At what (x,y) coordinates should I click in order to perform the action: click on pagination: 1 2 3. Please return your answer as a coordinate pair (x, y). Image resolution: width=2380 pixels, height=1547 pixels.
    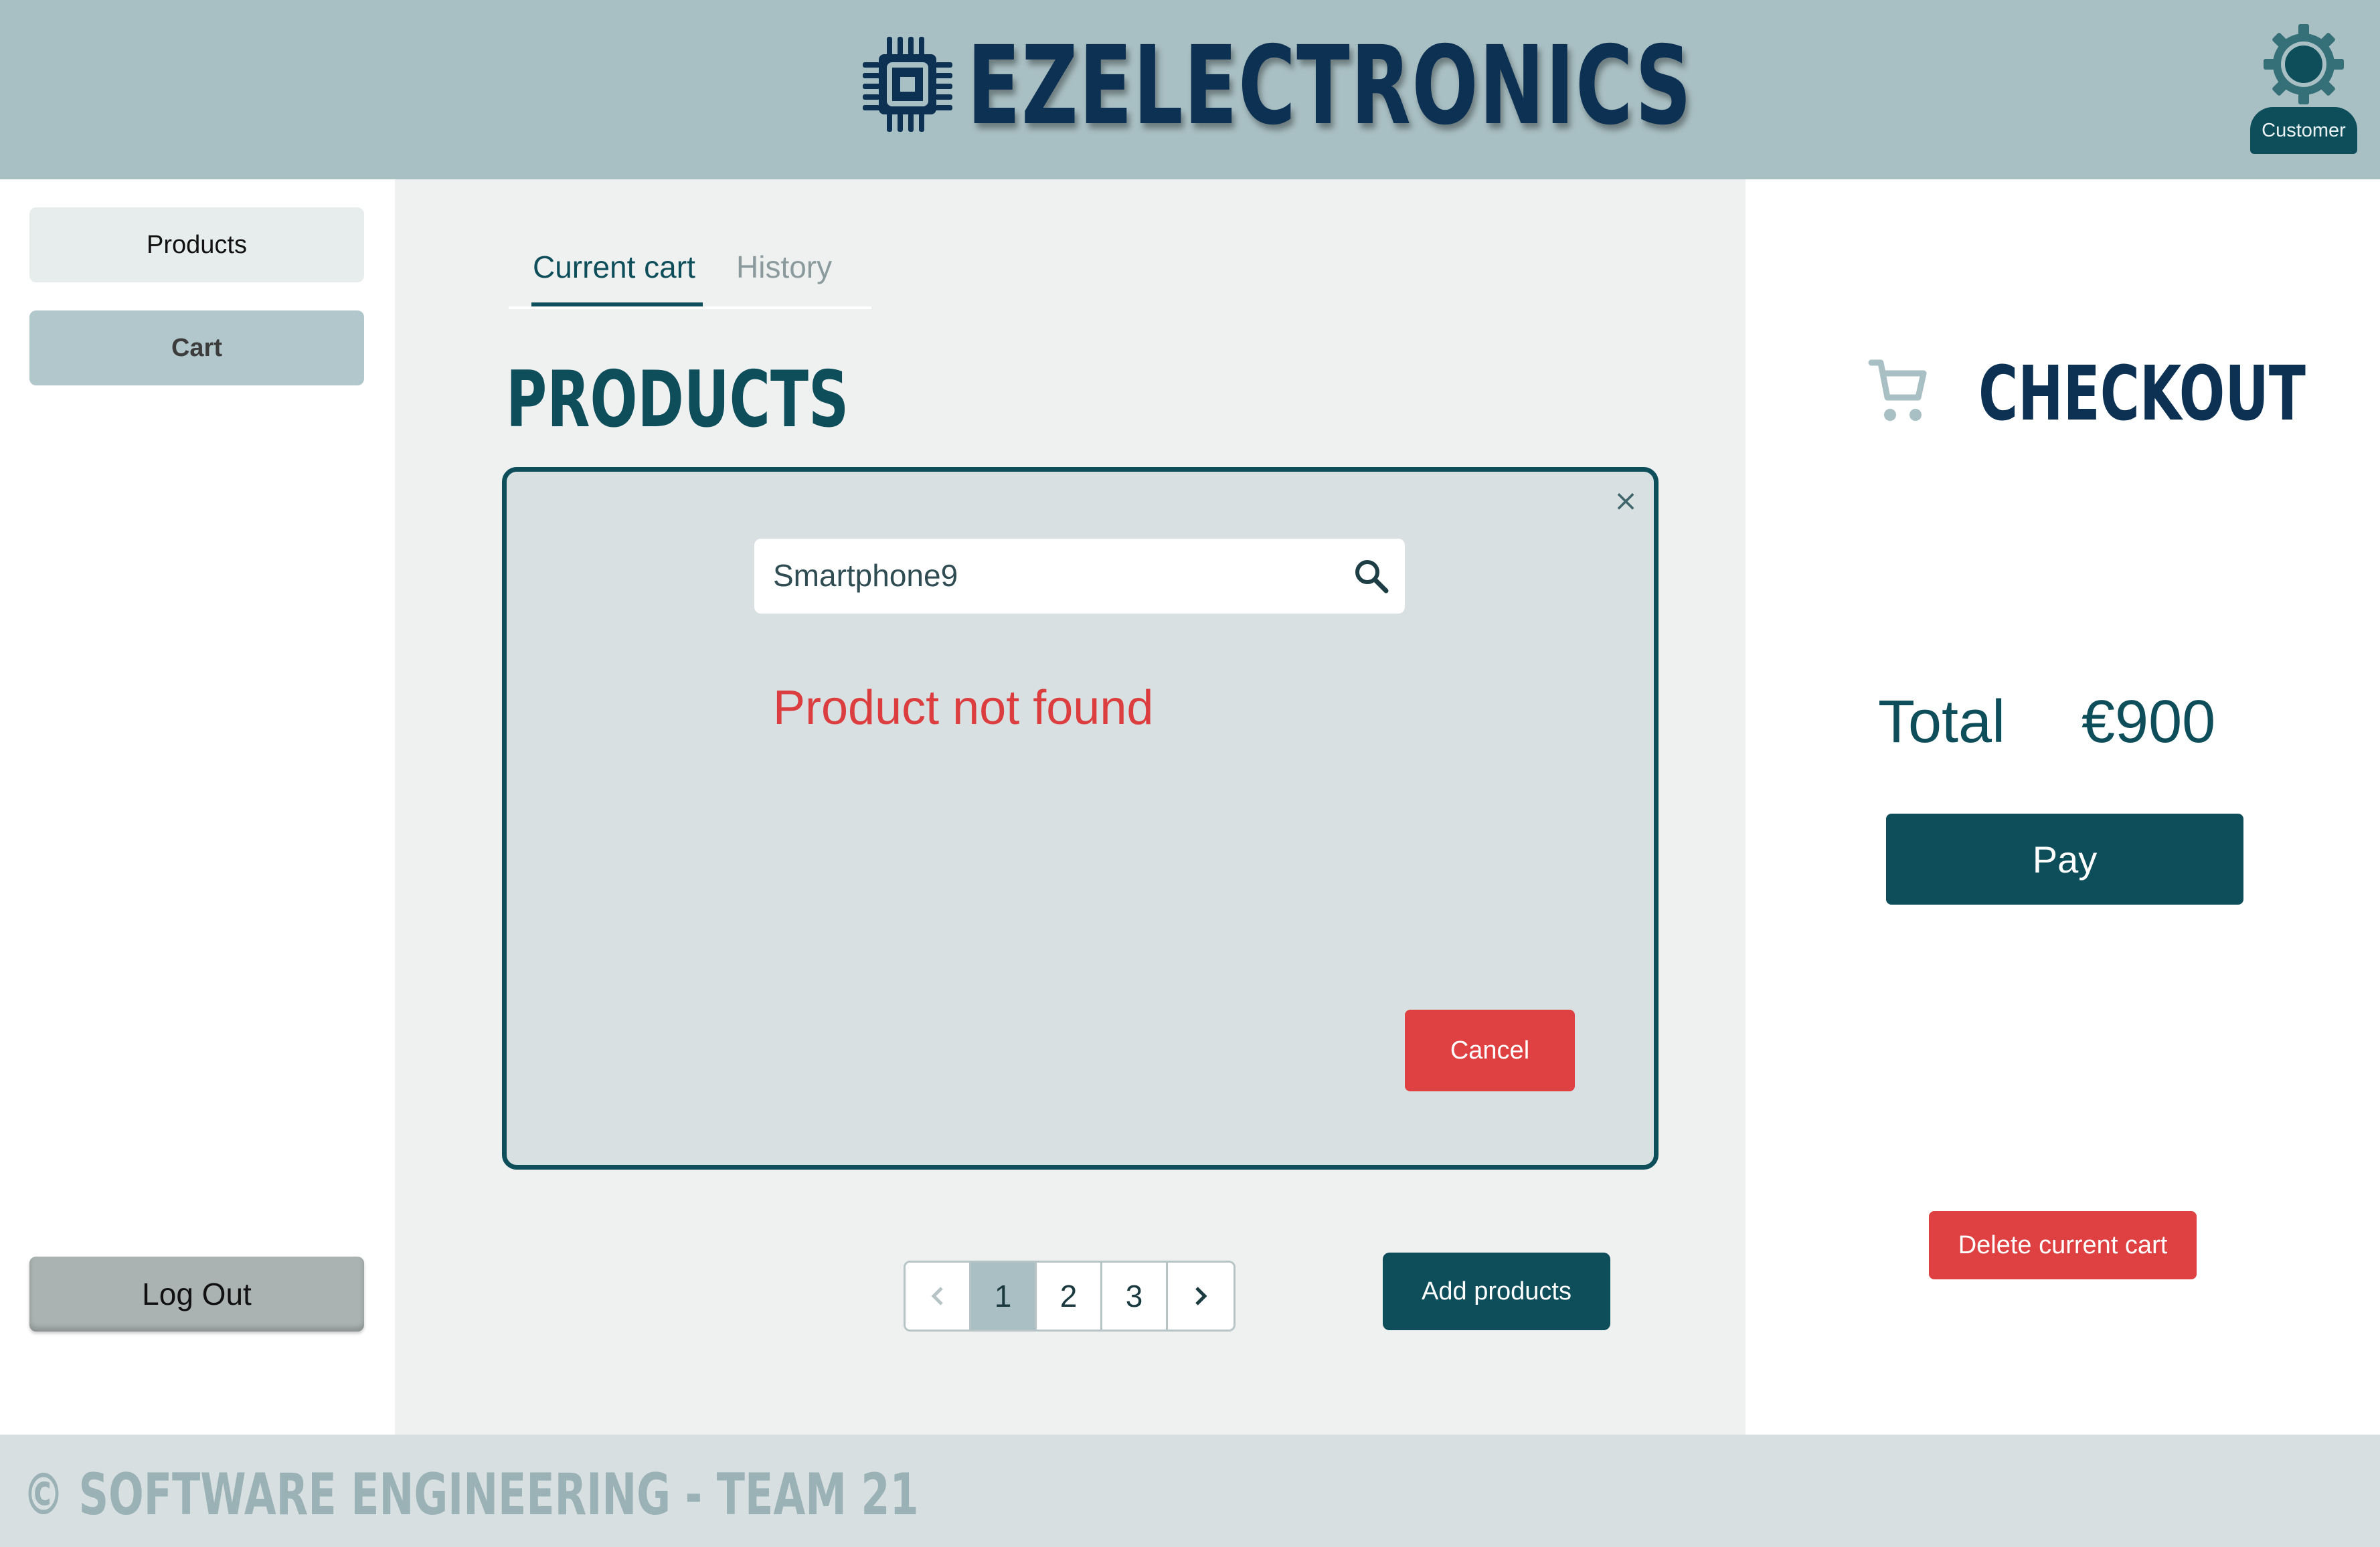
    Looking at the image, I should click on (1070, 1296).